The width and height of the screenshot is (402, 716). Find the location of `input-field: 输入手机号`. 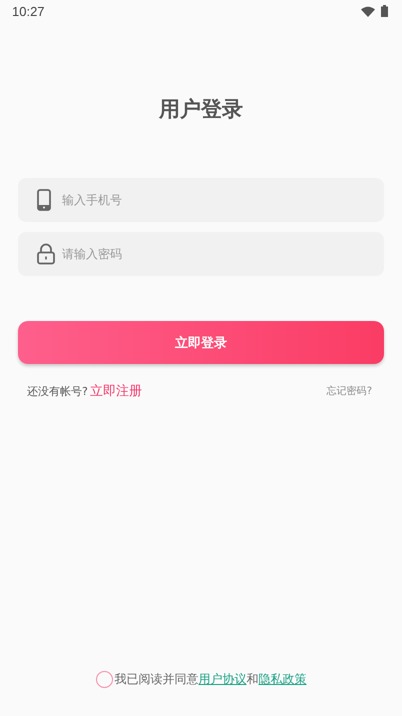

input-field: 输入手机号 is located at coordinates (201, 200).